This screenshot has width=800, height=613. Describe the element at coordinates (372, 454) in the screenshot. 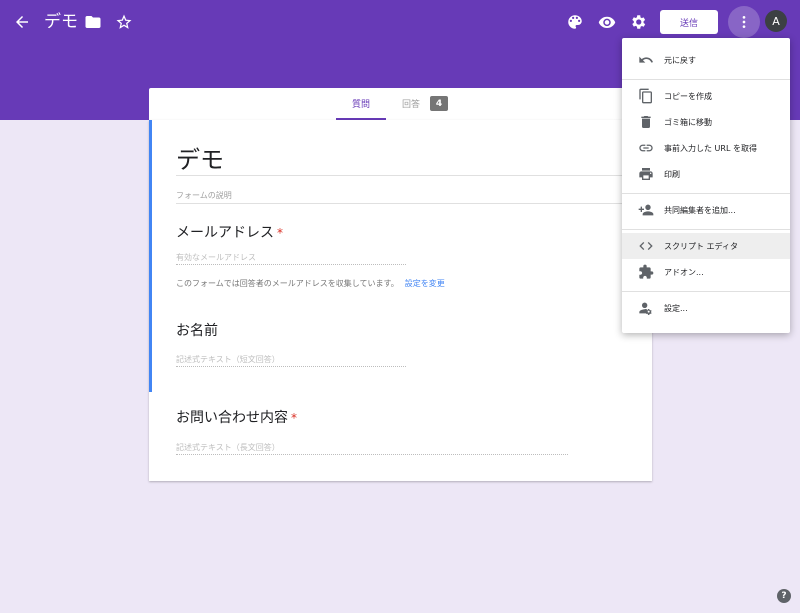

I see `inquiry-underline` at that location.